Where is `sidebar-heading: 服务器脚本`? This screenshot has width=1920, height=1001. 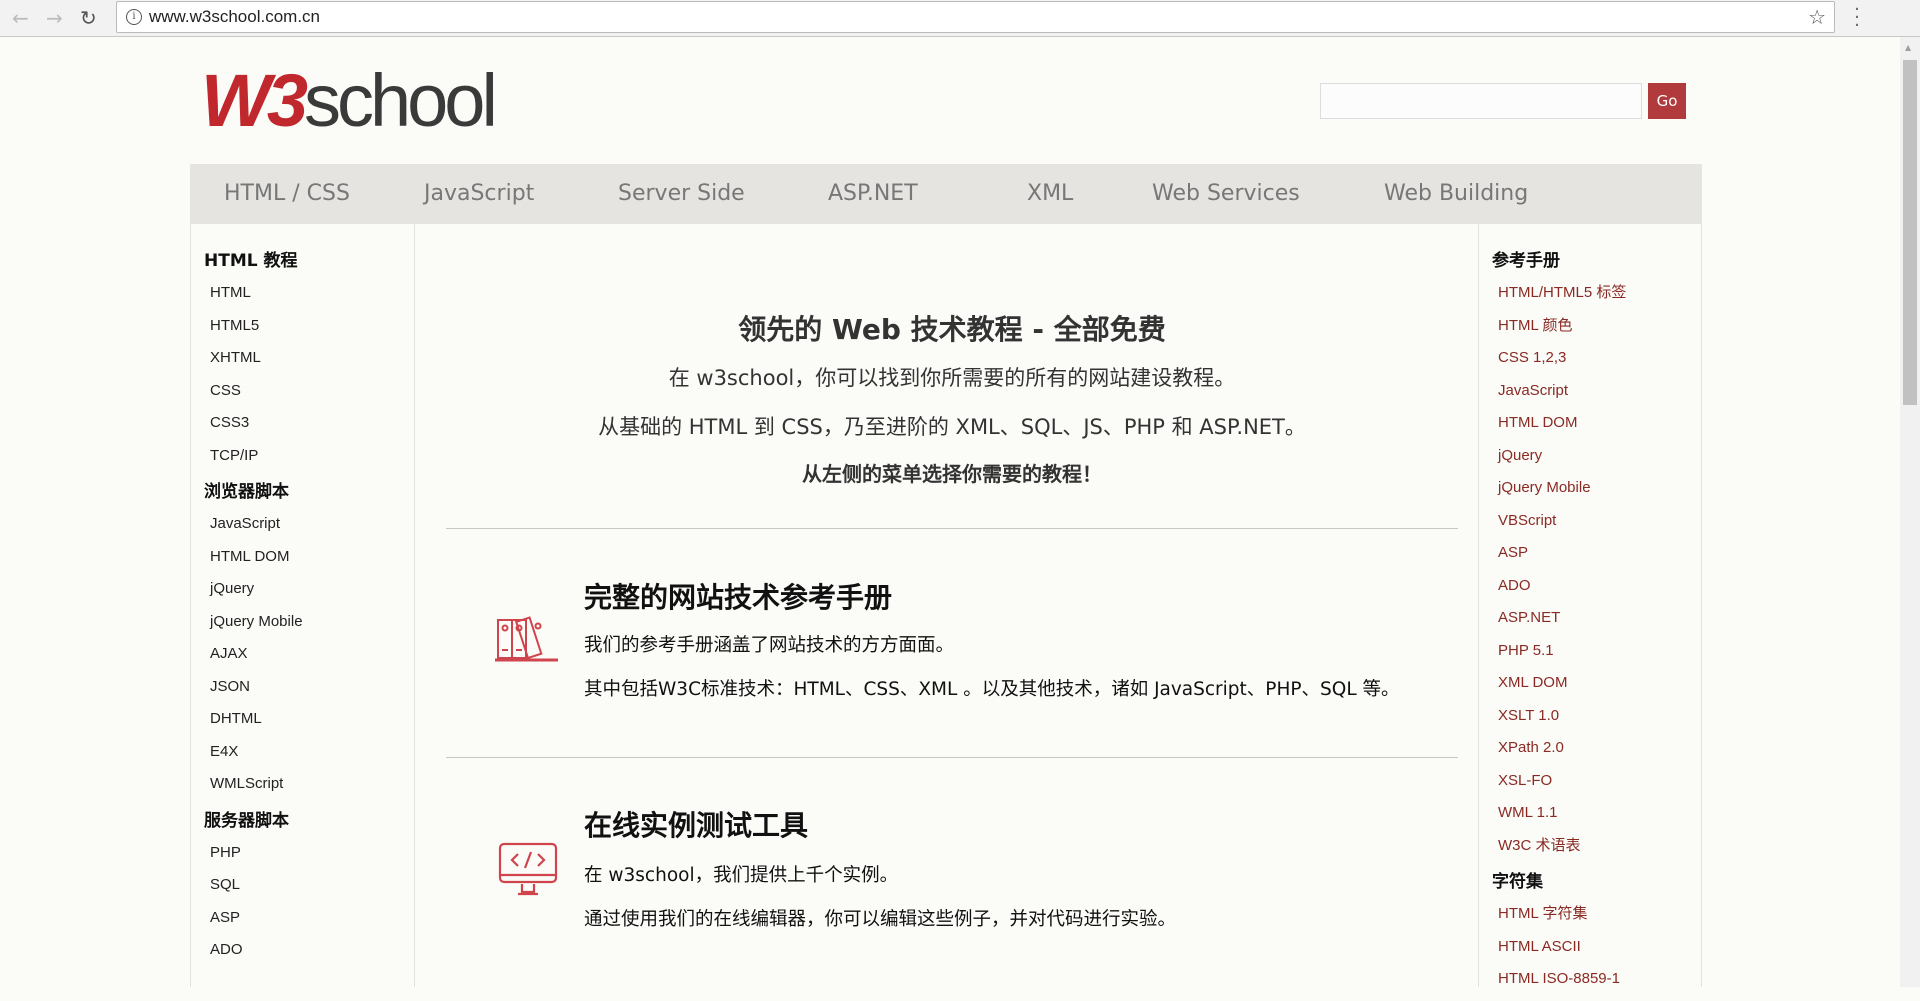 sidebar-heading: 服务器脚本 is located at coordinates (246, 820).